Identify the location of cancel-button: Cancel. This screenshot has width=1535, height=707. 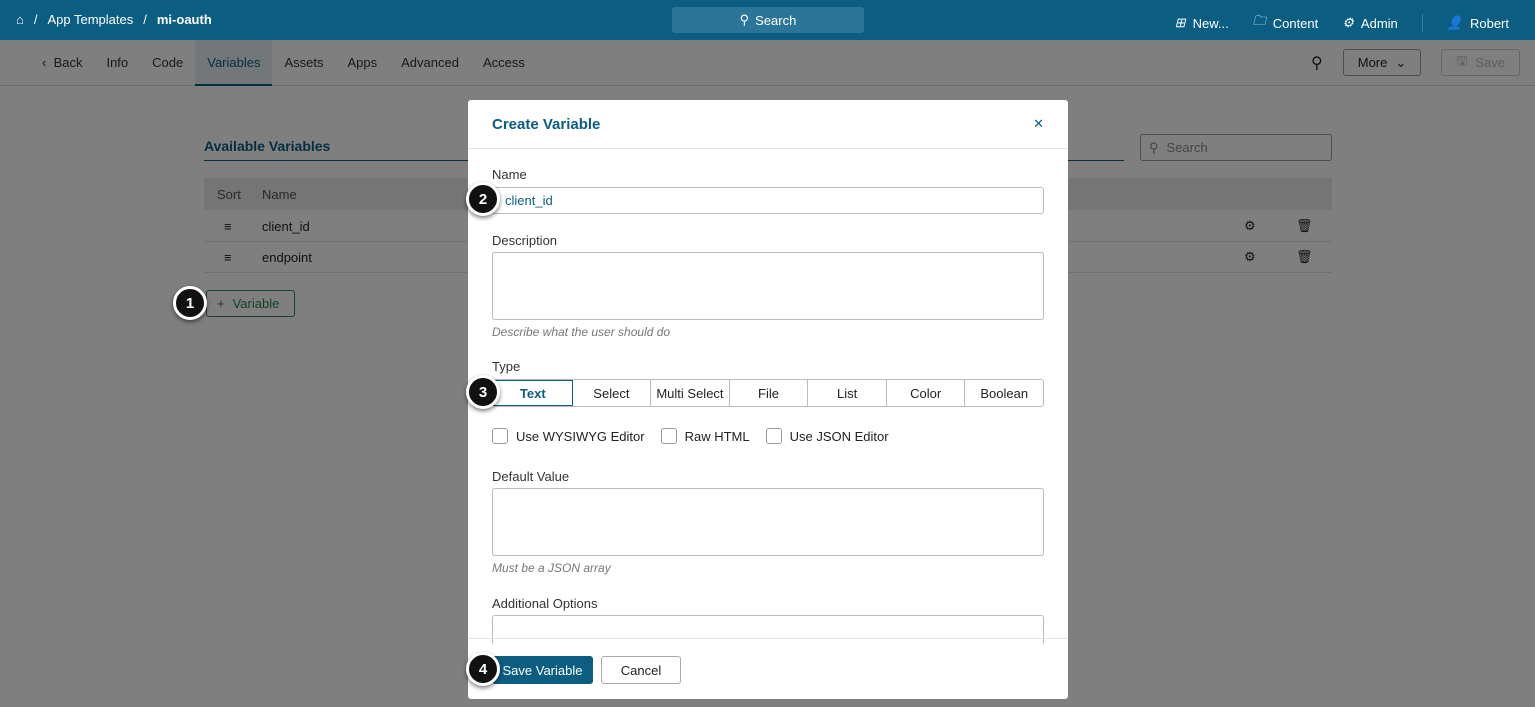
(641, 670).